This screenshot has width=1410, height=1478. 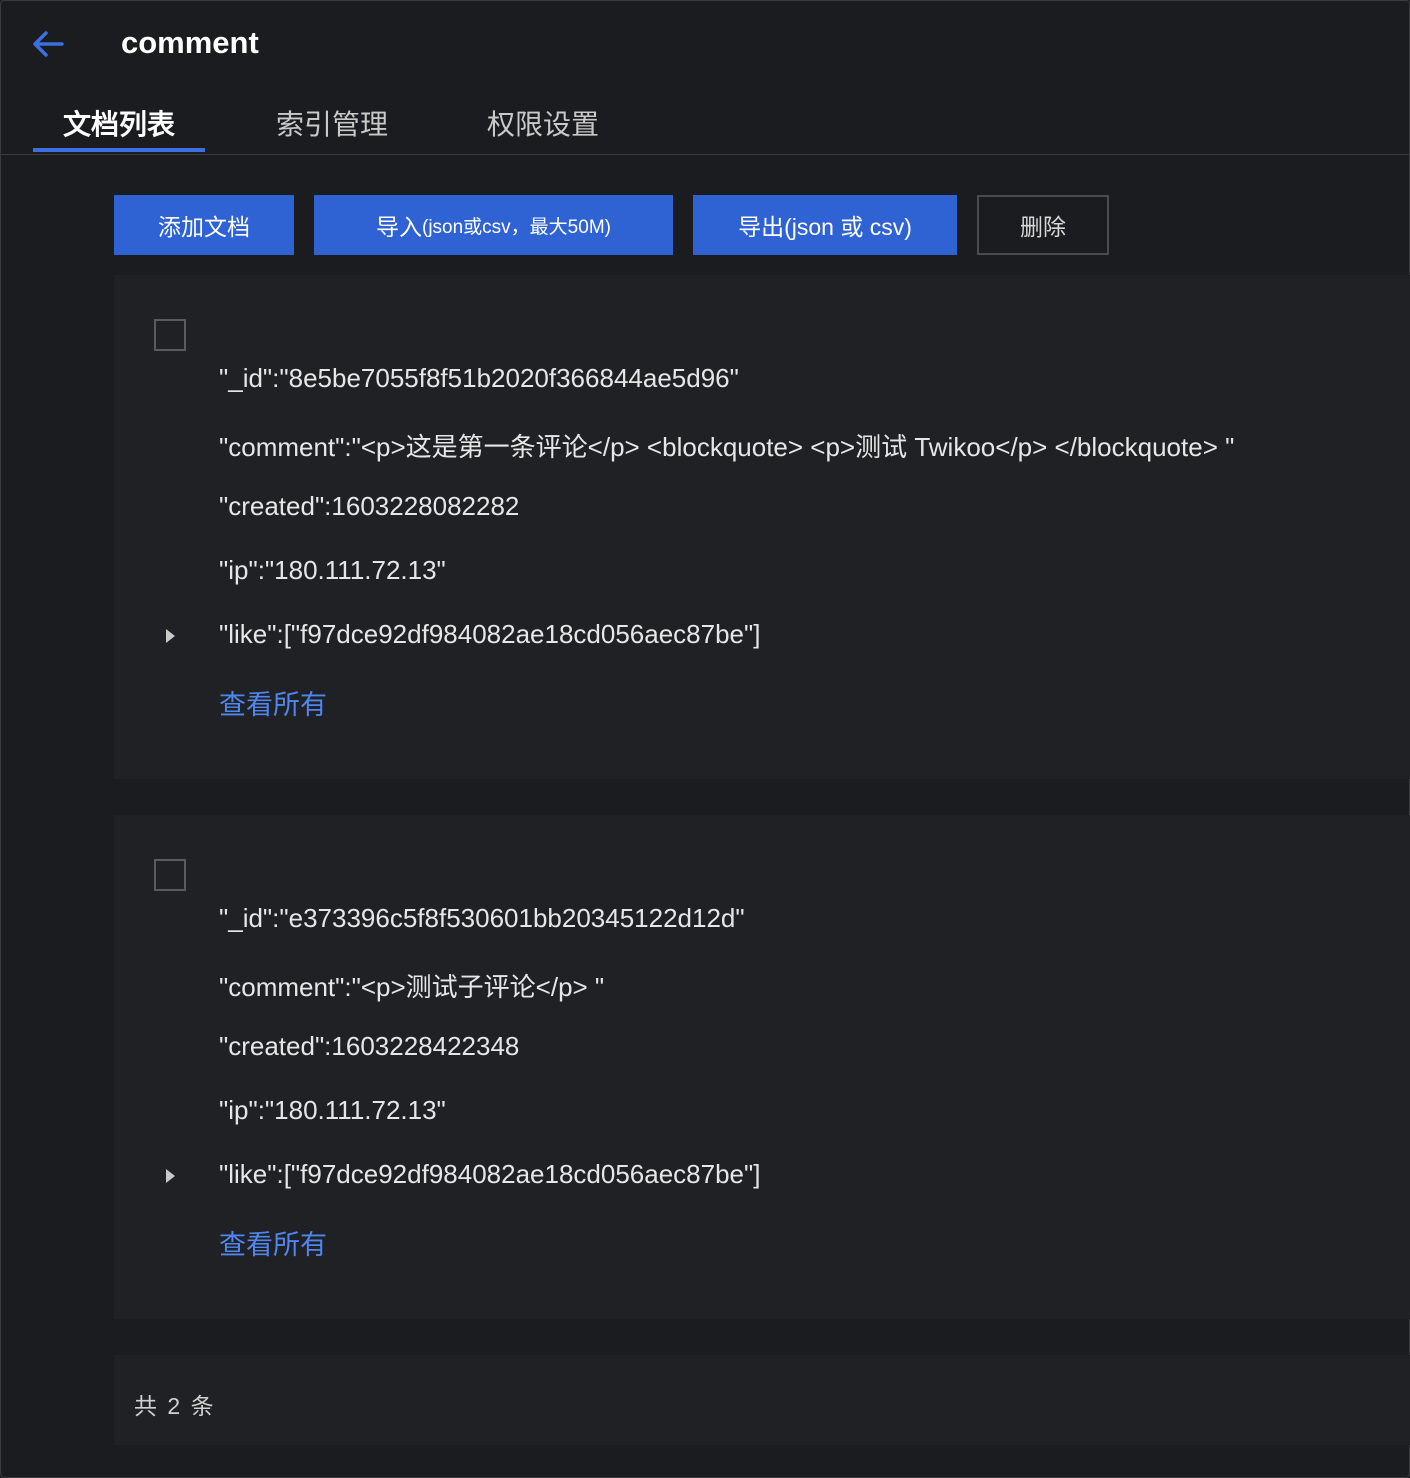 What do you see at coordinates (332, 128) in the screenshot?
I see `tab-index-management: 索引管理` at bounding box center [332, 128].